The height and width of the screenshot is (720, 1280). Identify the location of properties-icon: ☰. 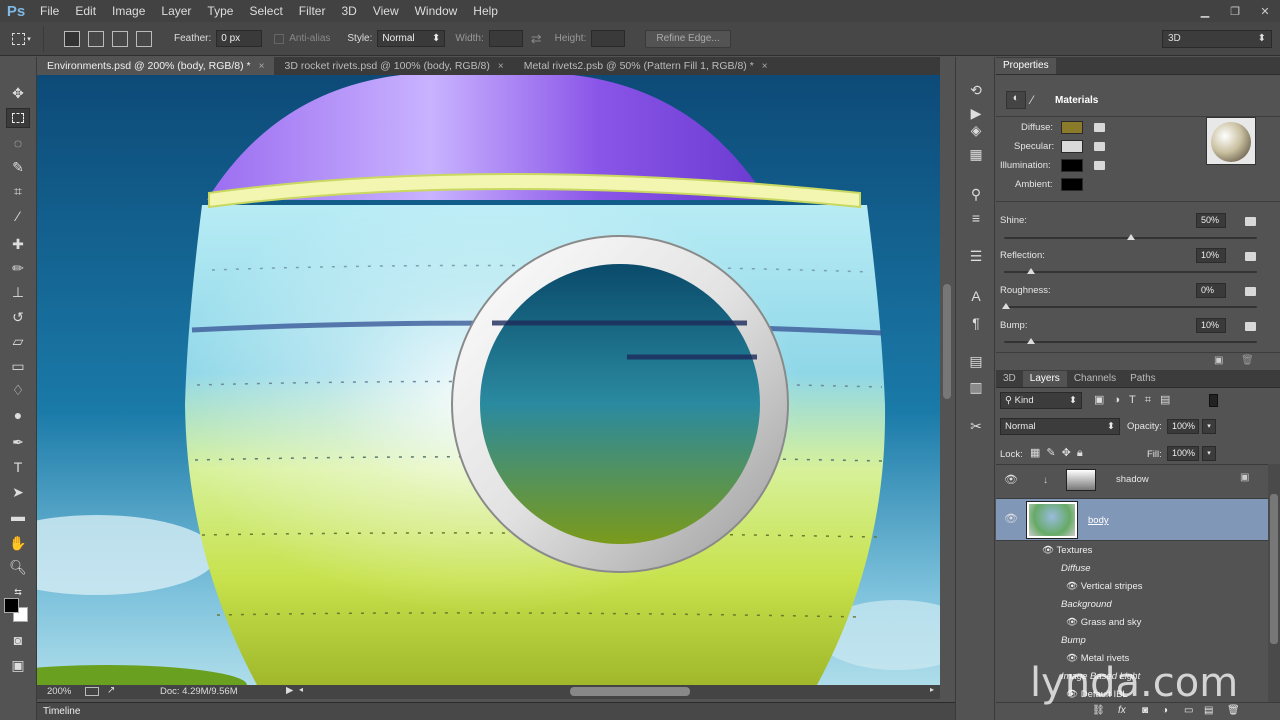
(976, 256).